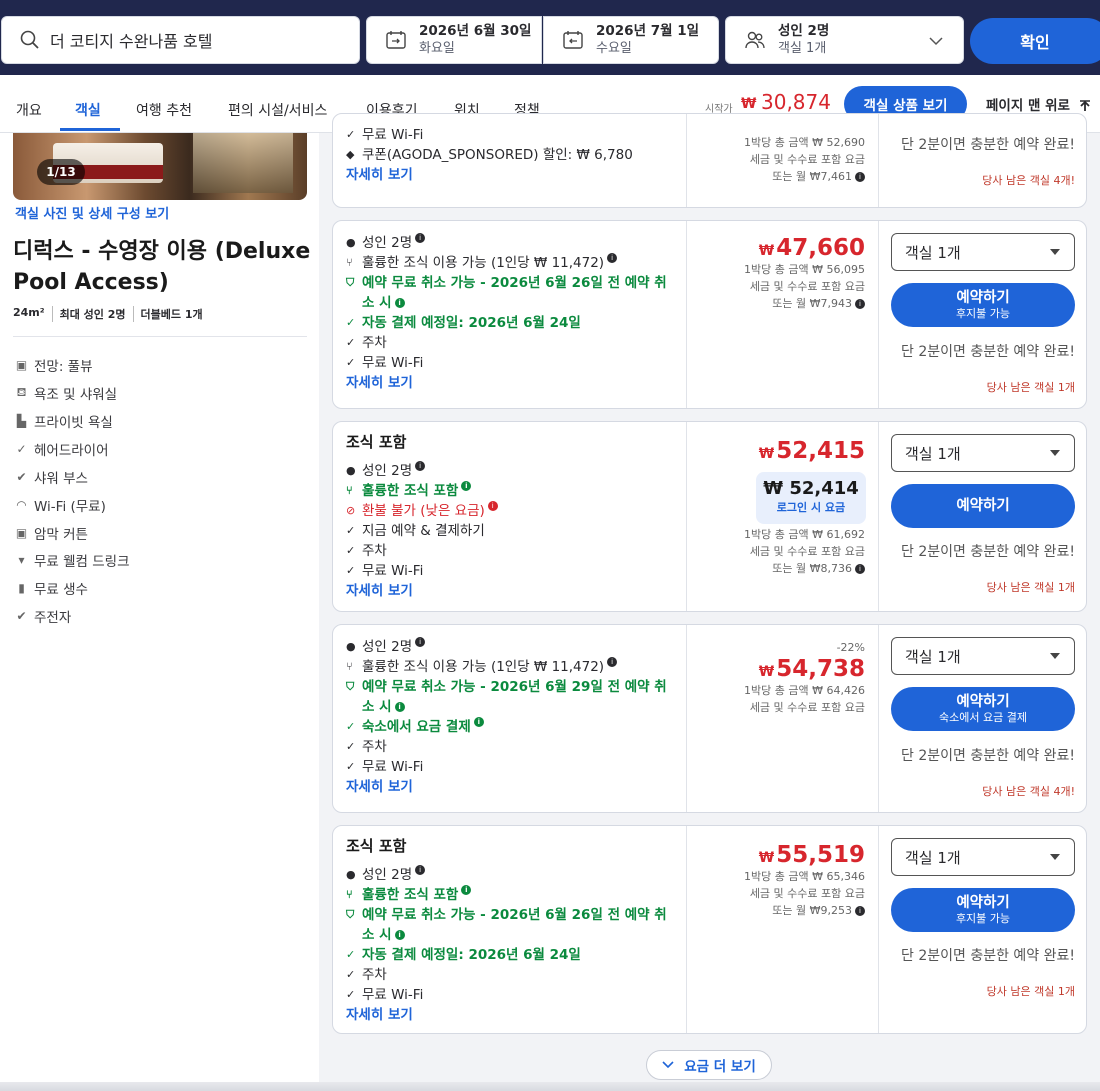 The height and width of the screenshot is (1091, 1100). I want to click on guests-field: 성인 2명 객실 1개, so click(844, 40).